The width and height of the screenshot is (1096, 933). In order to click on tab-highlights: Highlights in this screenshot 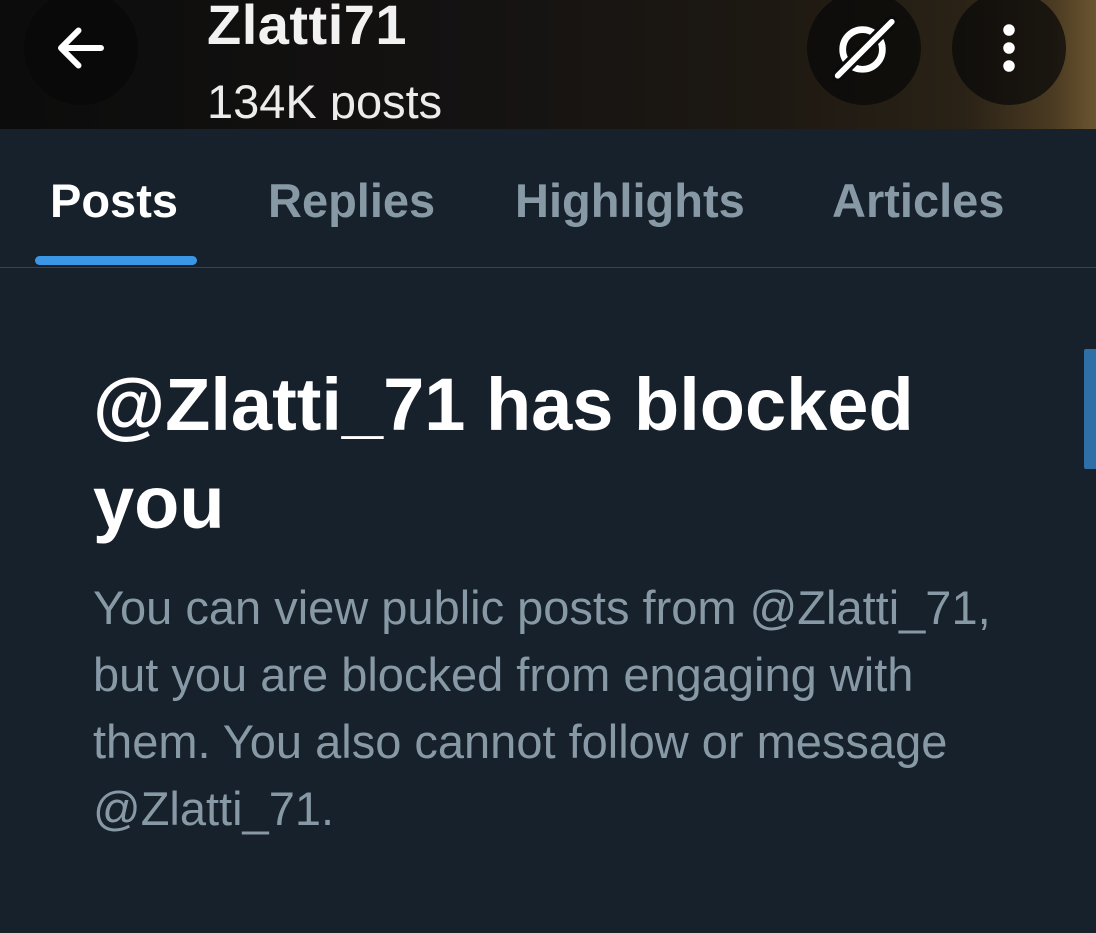, I will do `click(630, 200)`.